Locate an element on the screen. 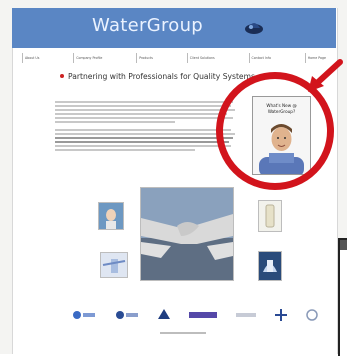 This screenshot has height=356, width=347. overlapping-window-titlebar is located at coordinates (343, 245).